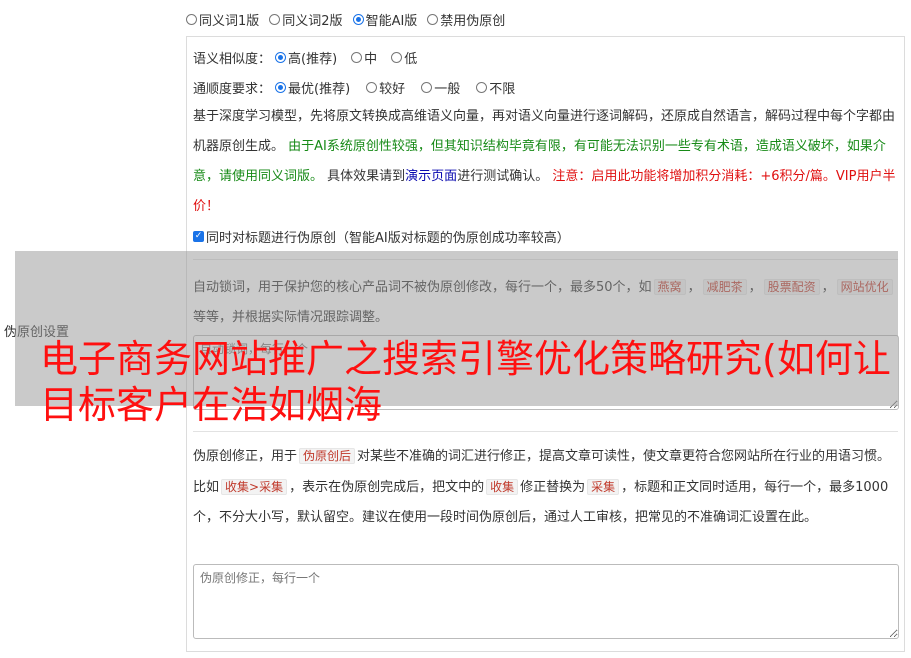 This screenshot has width=911, height=658. What do you see at coordinates (198, 236) in the screenshot?
I see `checkbox-checked-icon: ✓` at bounding box center [198, 236].